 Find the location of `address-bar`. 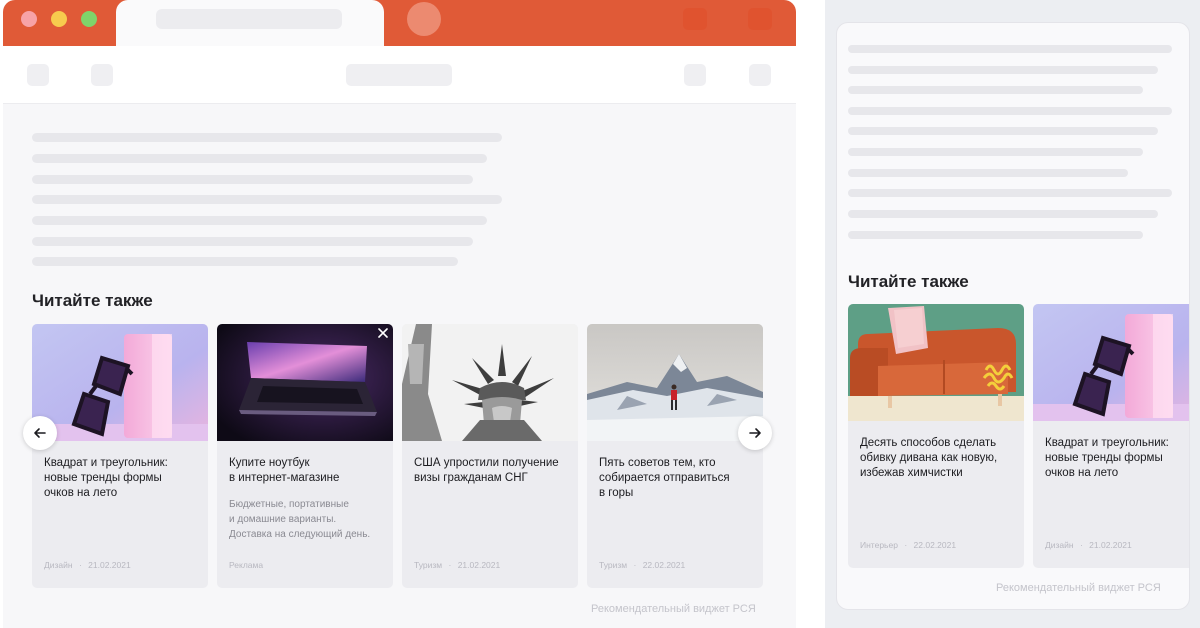

address-bar is located at coordinates (399, 75).